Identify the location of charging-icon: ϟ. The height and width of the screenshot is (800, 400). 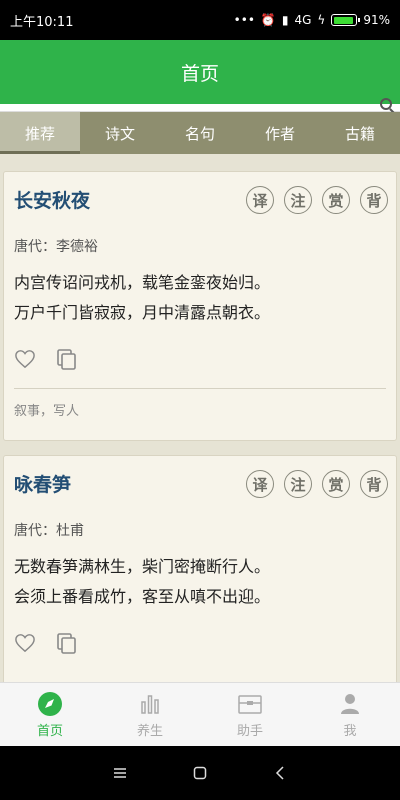
(321, 20).